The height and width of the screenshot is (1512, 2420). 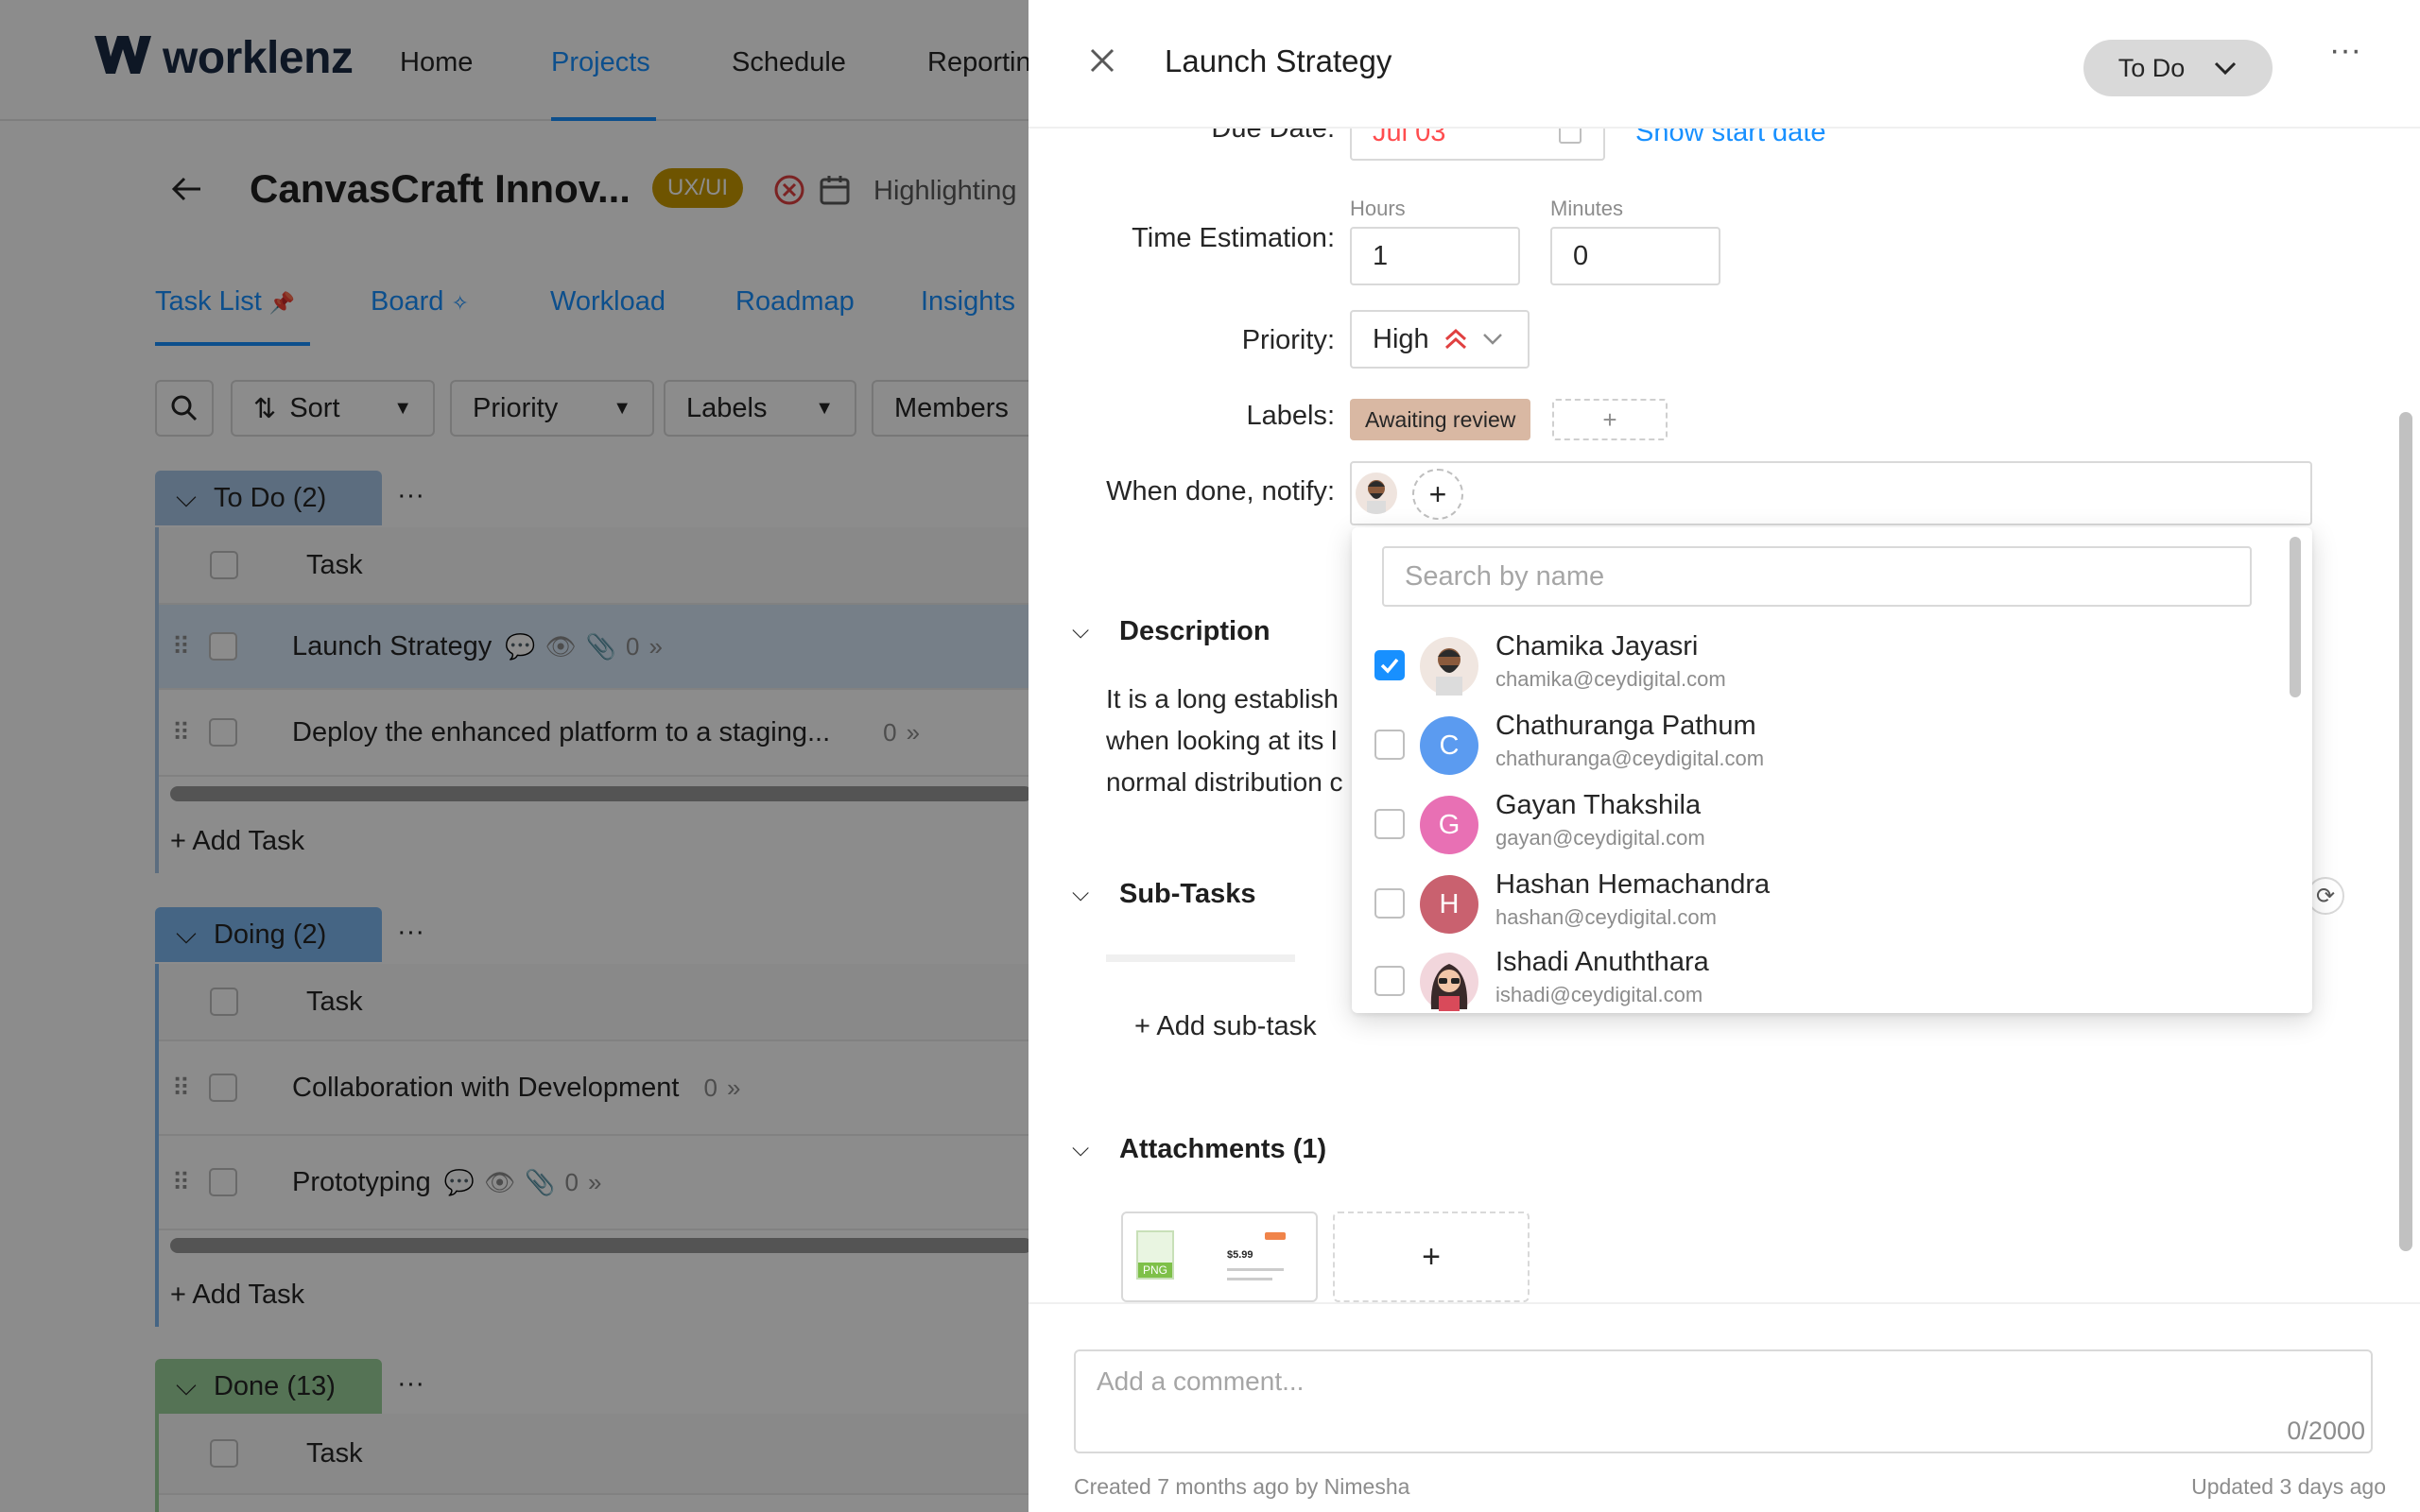 What do you see at coordinates (1606, 917) in the screenshot?
I see `member-email: hashan@ceydigital.com` at bounding box center [1606, 917].